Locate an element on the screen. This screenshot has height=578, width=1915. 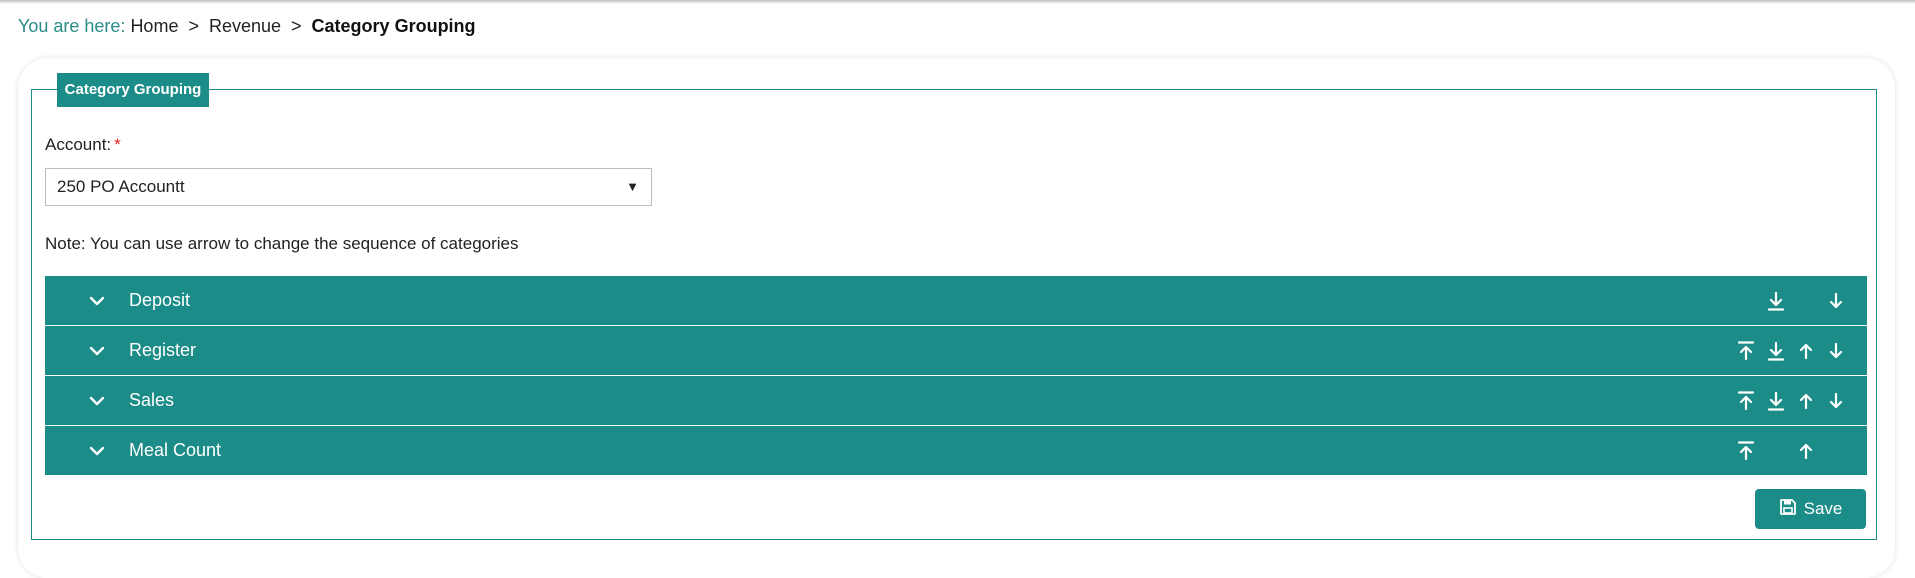
category-label: Register is located at coordinates (163, 350).